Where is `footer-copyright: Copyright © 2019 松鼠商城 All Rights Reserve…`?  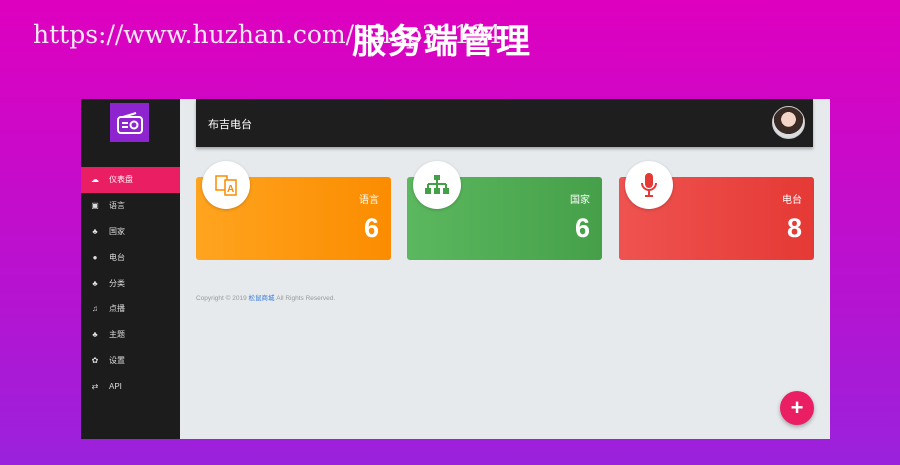
footer-copyright: Copyright © 2019 松鼠商城 All Rights Reserve… is located at coordinates (265, 297).